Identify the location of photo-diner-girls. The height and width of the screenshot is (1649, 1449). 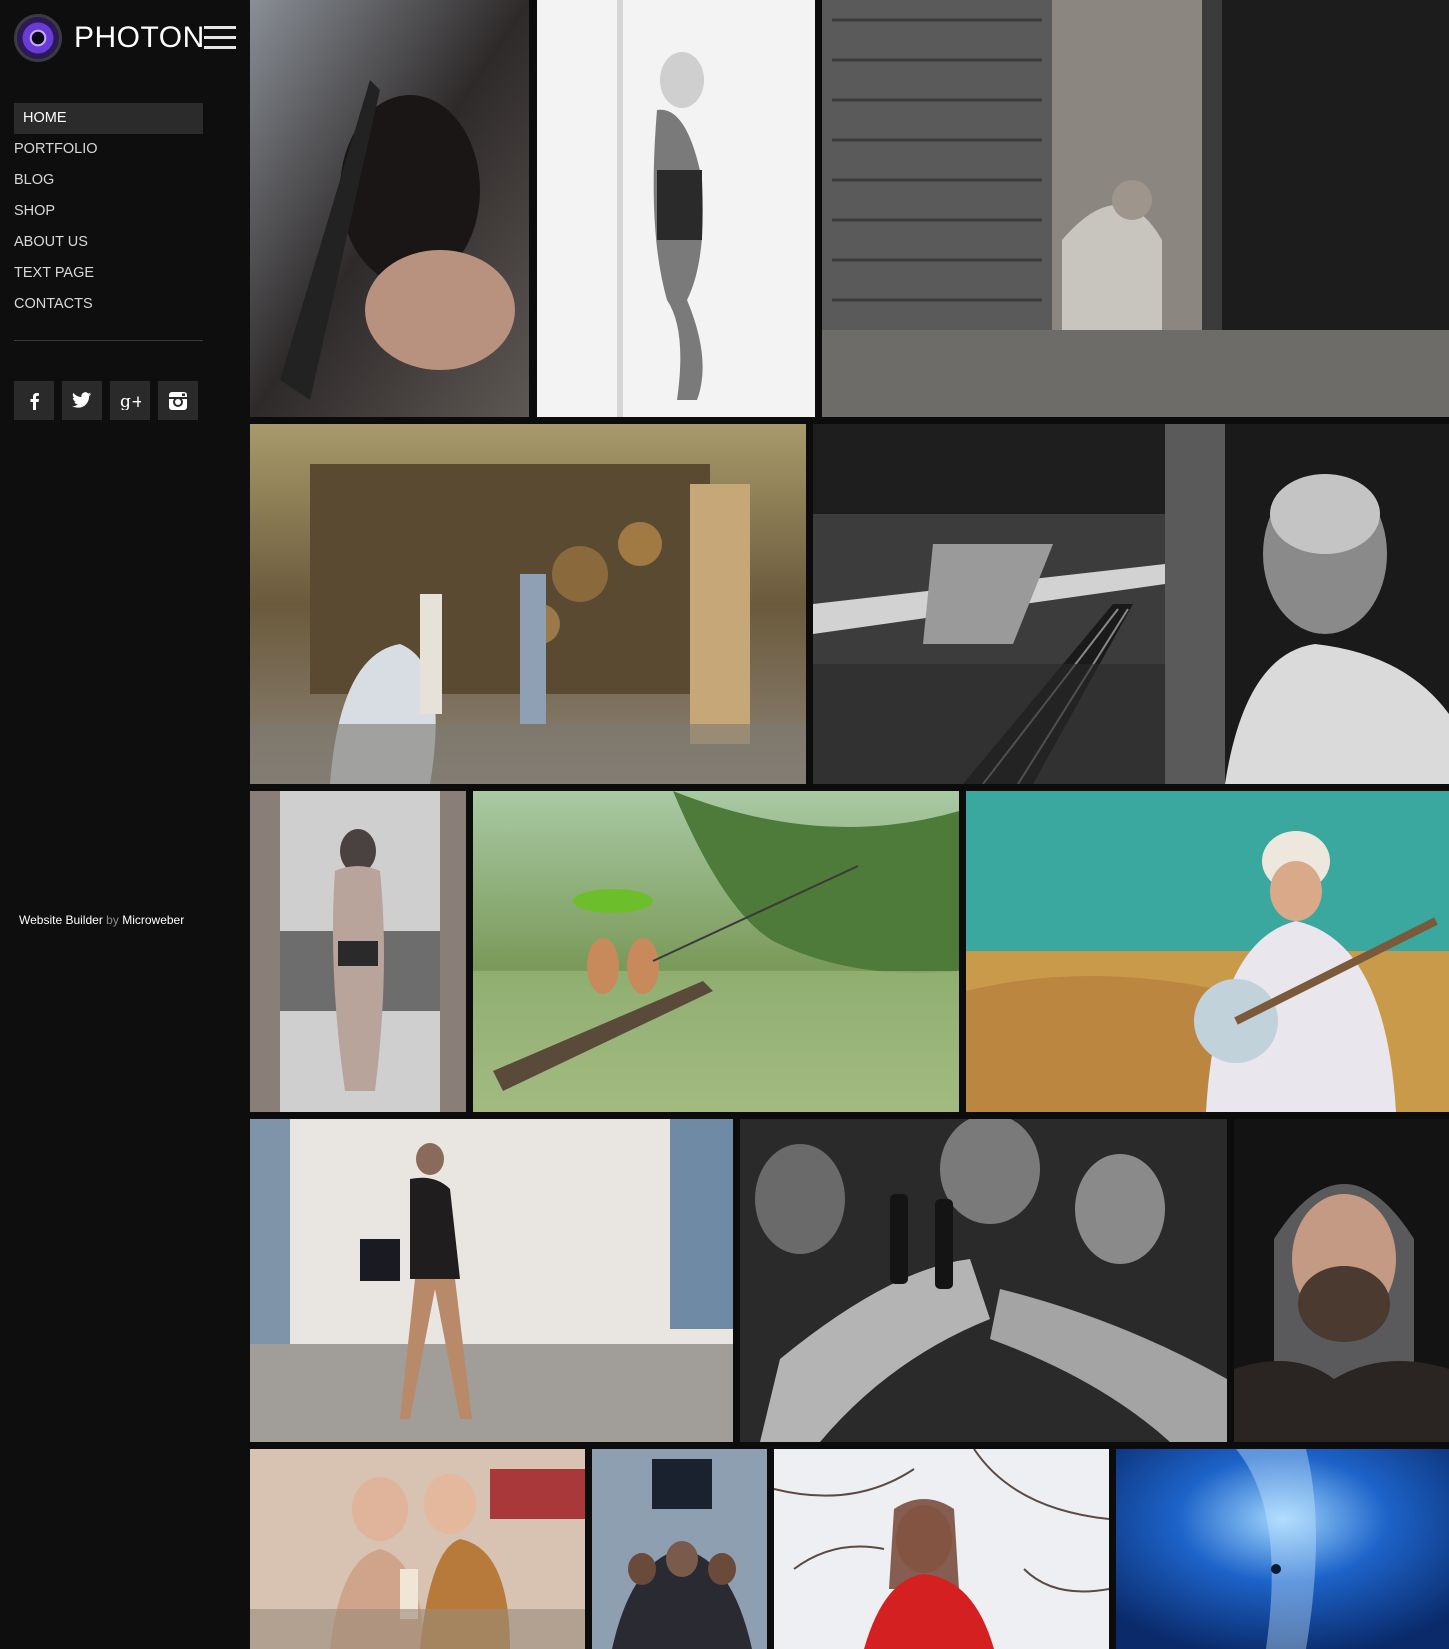
(417, 1549).